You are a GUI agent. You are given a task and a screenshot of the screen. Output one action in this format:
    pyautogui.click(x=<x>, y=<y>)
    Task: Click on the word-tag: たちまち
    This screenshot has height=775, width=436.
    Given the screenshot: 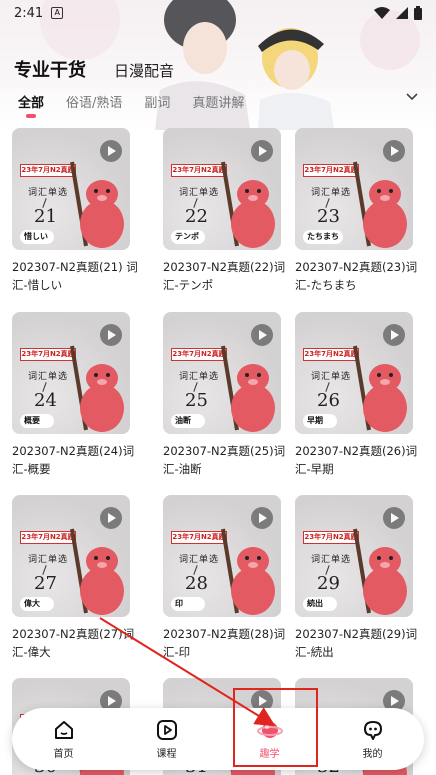 What is the action you would take?
    pyautogui.click(x=323, y=237)
    